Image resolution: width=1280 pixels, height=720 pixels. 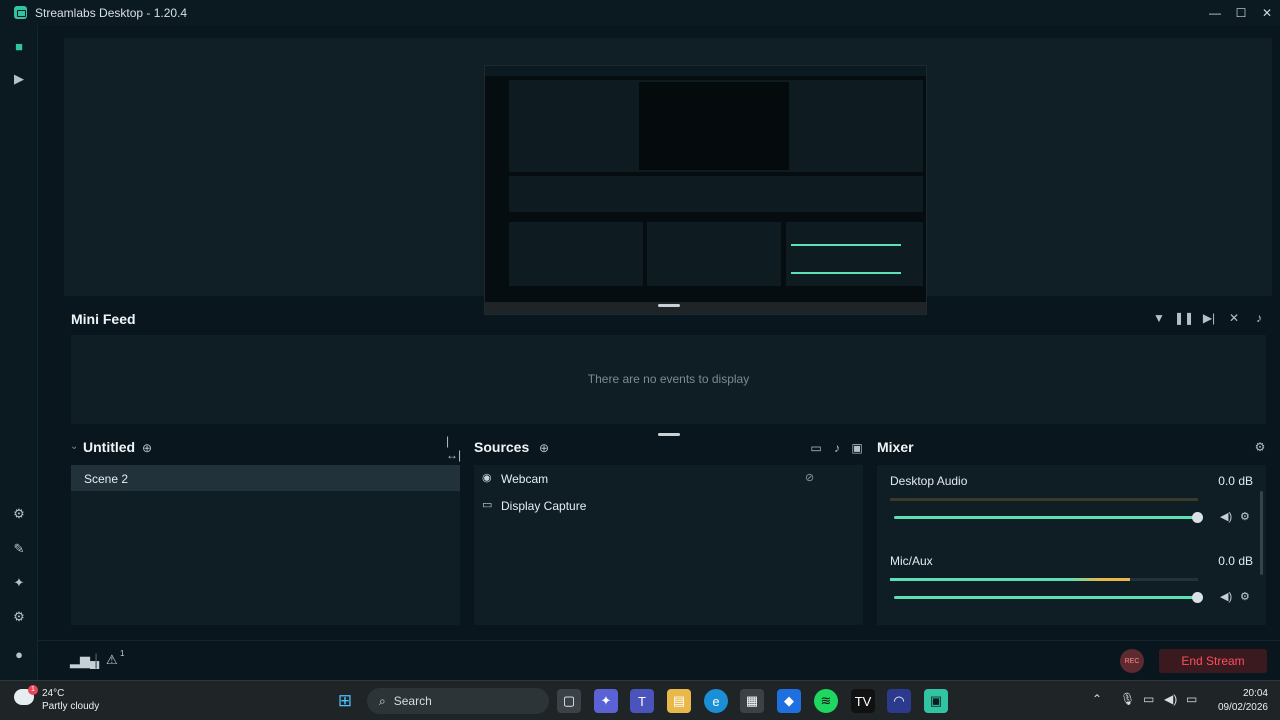 What do you see at coordinates (826, 701) in the screenshot?
I see `spotify-icon: ≋` at bounding box center [826, 701].